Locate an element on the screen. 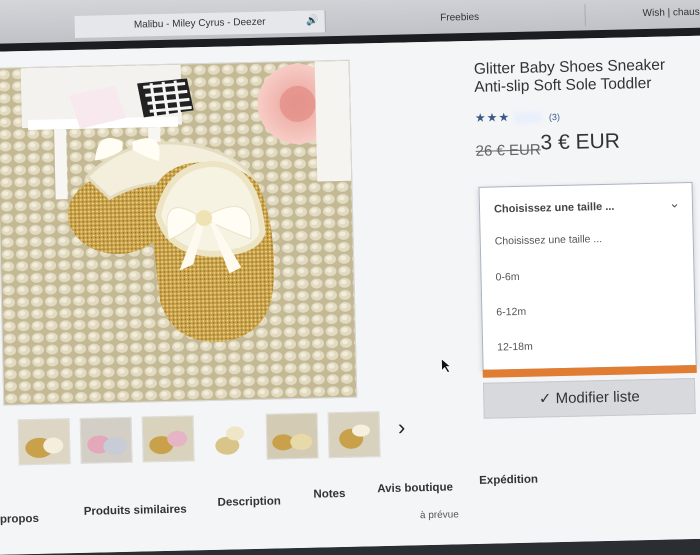  blurred-stars is located at coordinates (527, 117).